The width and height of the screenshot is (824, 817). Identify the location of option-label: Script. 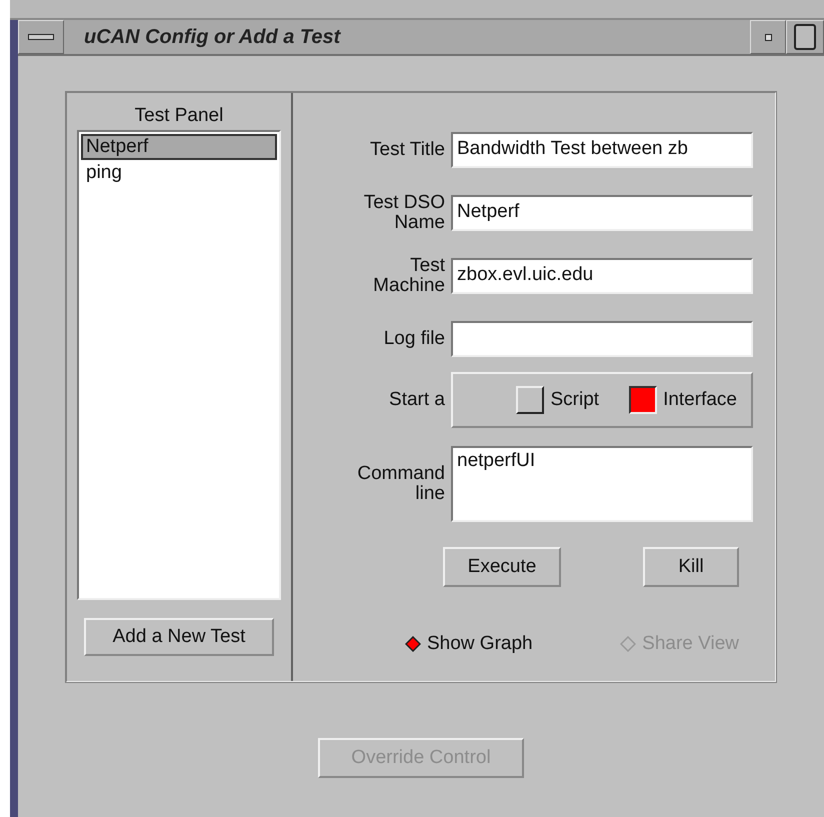
(575, 400).